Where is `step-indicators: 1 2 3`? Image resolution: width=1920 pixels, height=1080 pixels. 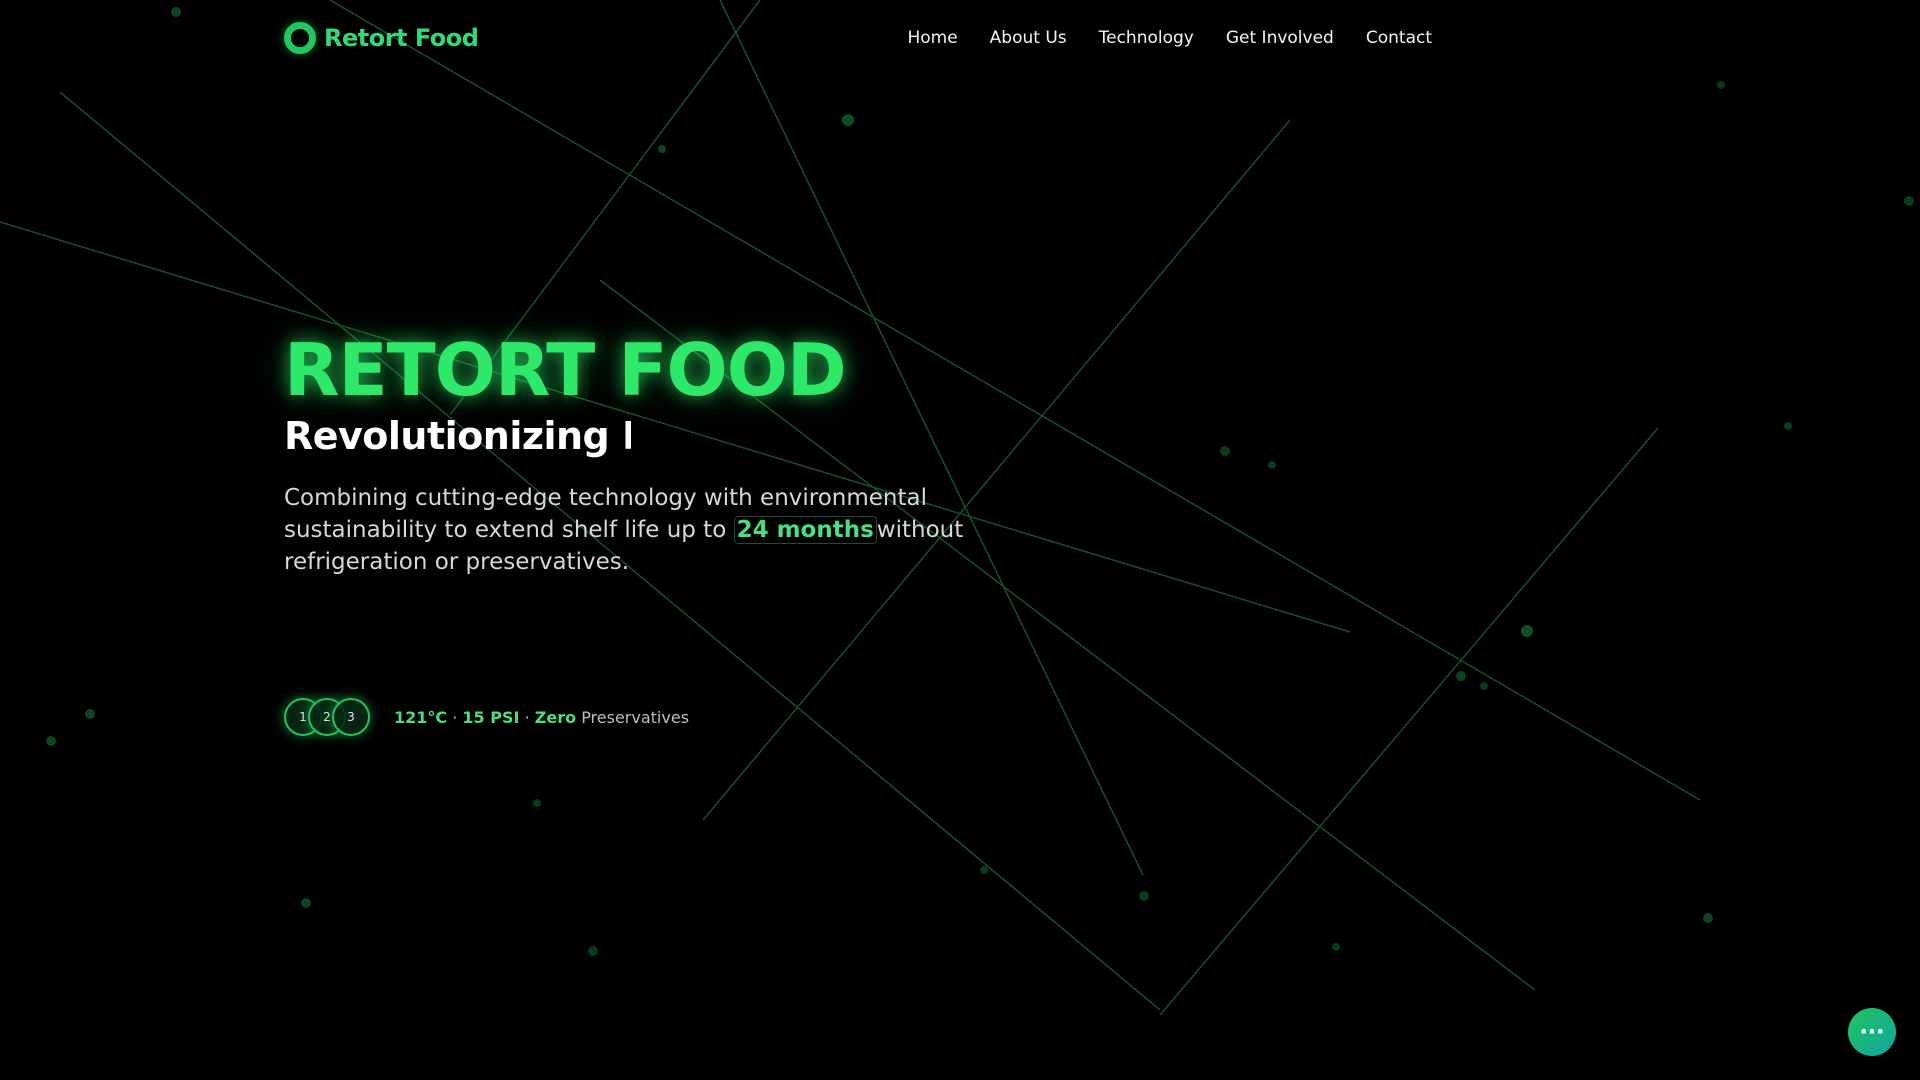 step-indicators: 1 2 3 is located at coordinates (327, 717).